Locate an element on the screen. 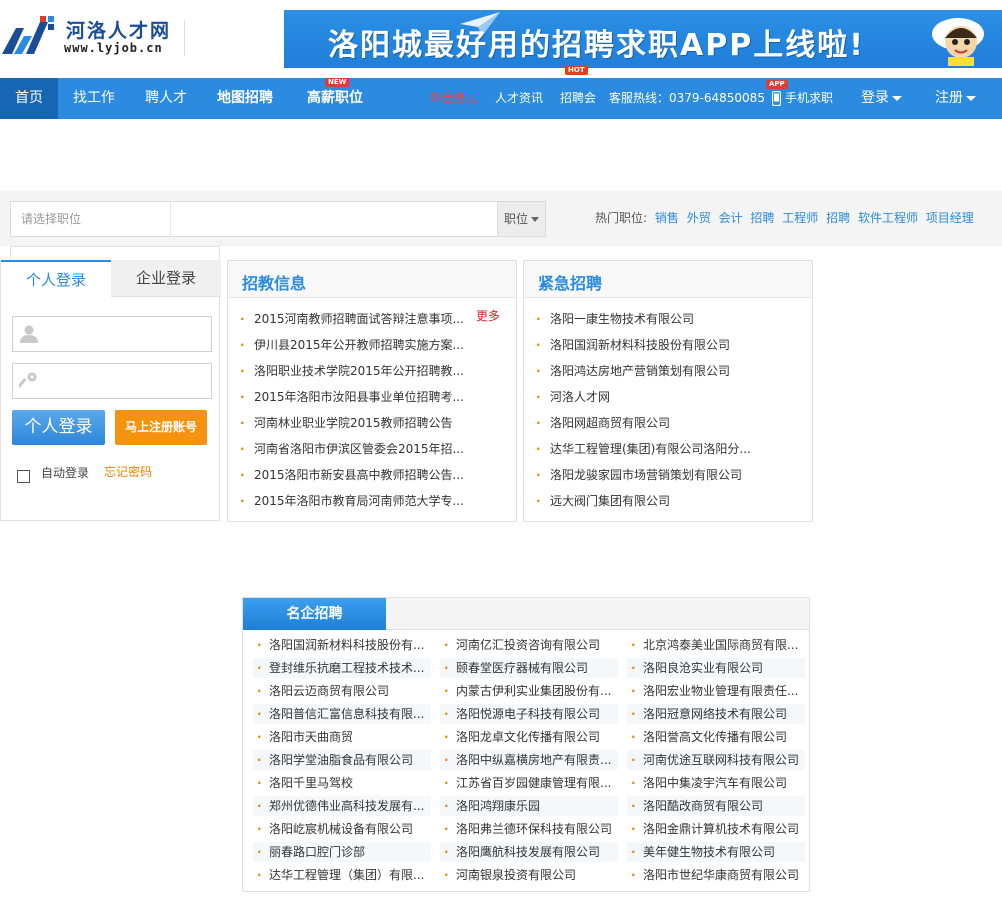 The width and height of the screenshot is (1002, 911). nav-hire-talent: 聘人才 is located at coordinates (166, 98).